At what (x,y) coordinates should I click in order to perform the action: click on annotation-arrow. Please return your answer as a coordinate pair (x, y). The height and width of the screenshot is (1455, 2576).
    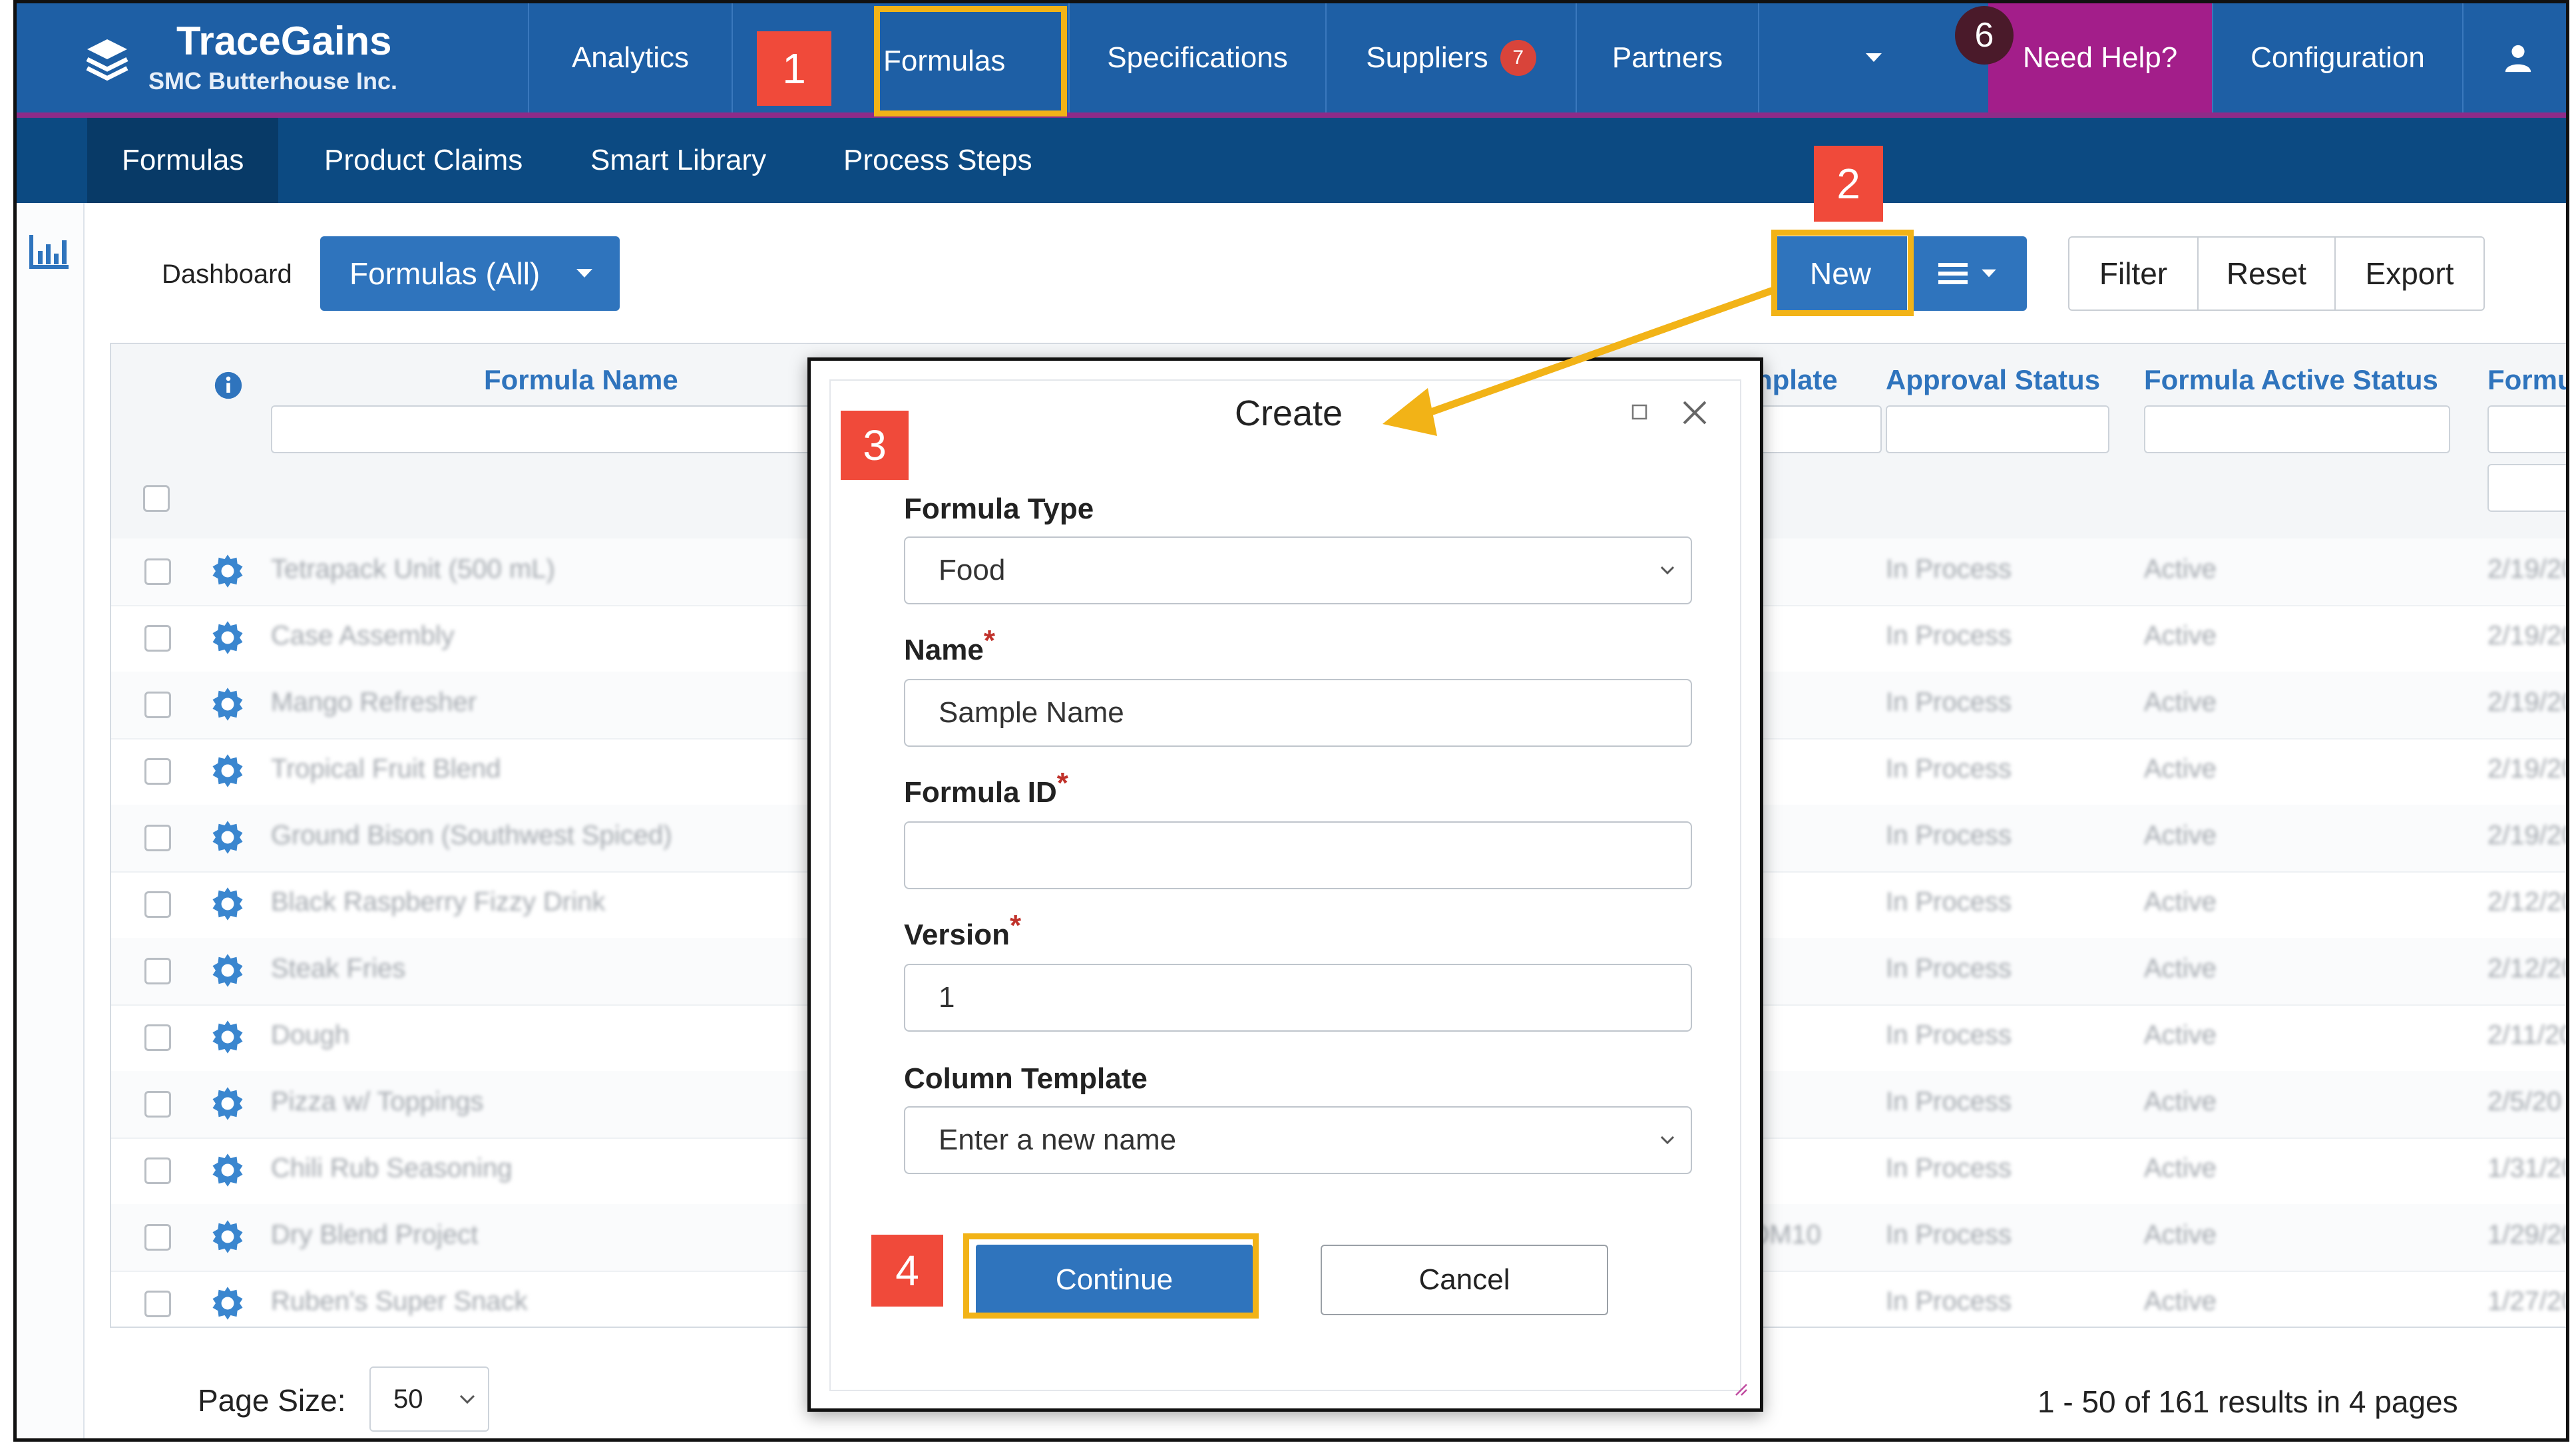
    Looking at the image, I should click on (1579, 361).